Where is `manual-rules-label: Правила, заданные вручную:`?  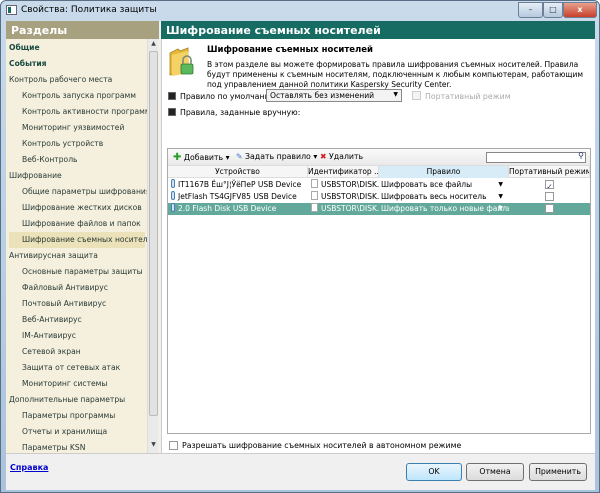 manual-rules-label: Правила, заданные вручную: is located at coordinates (240, 112).